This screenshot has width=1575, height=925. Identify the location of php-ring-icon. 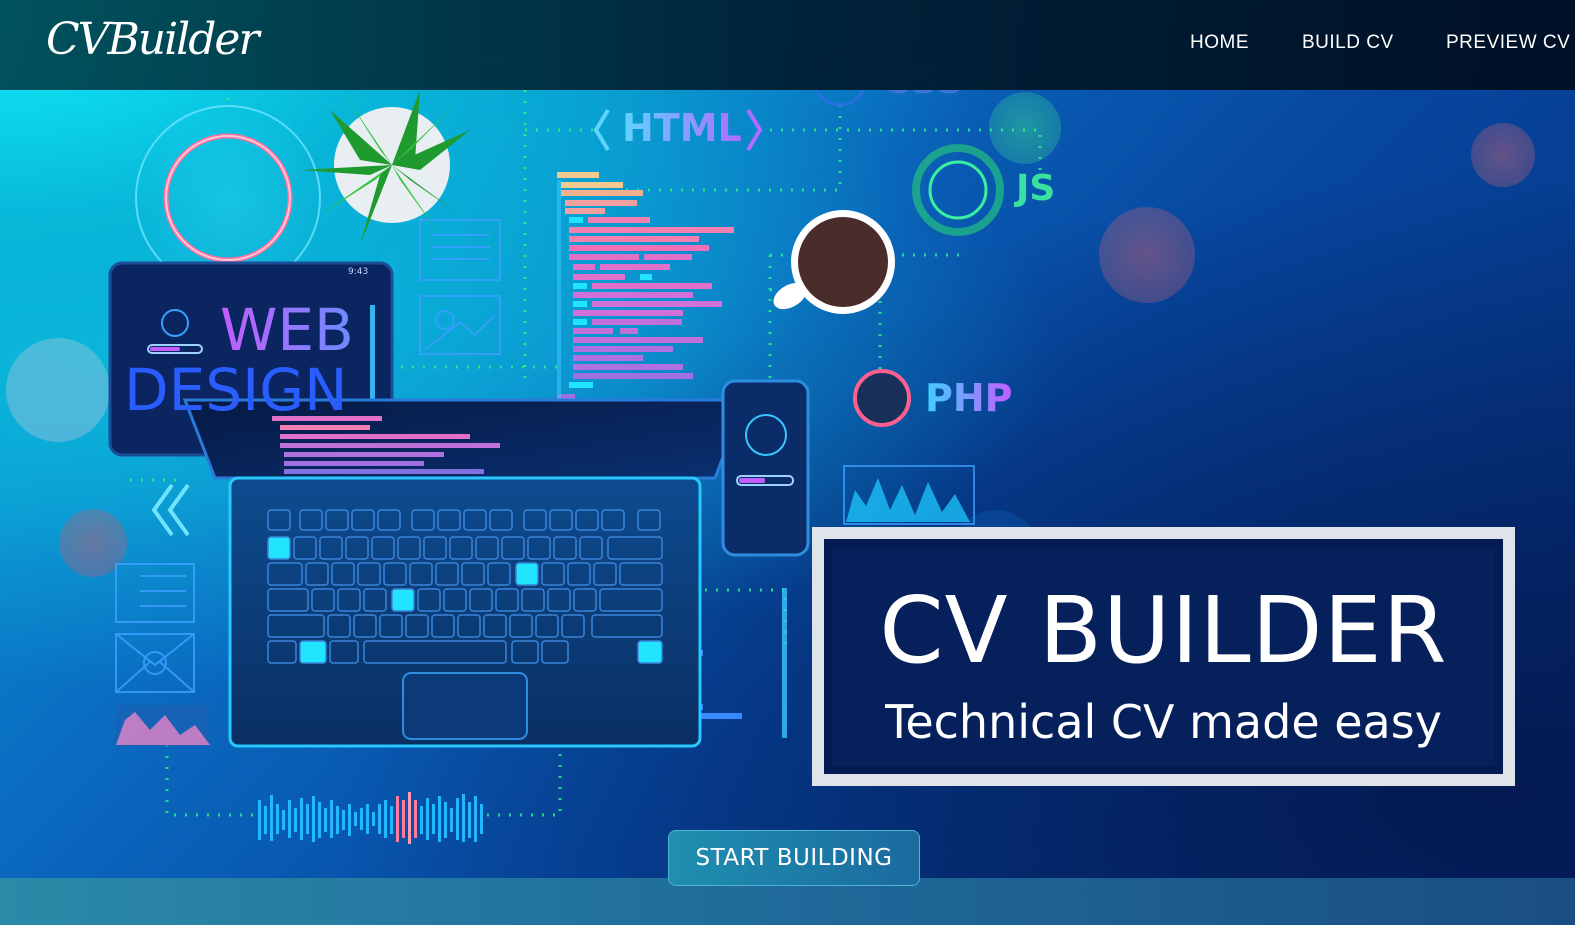
(882, 398).